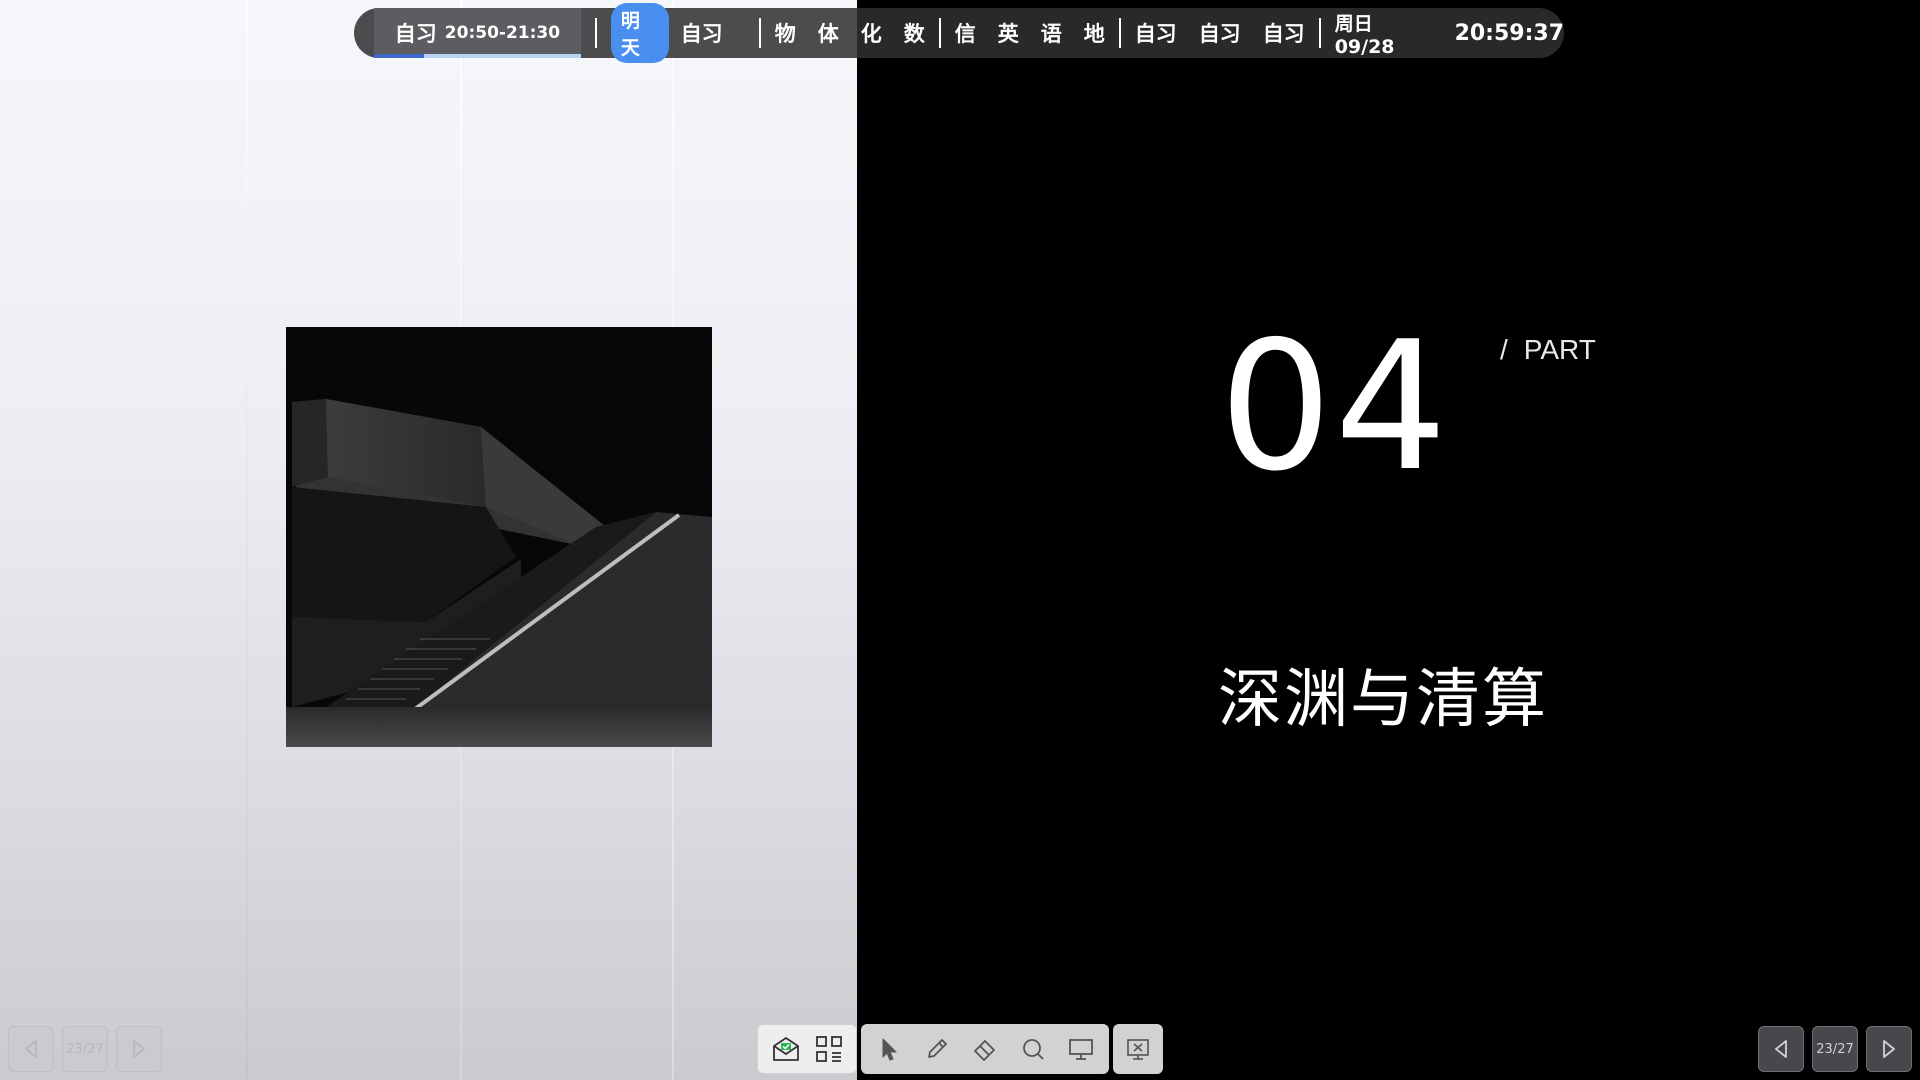 The image size is (1920, 1080). Describe the element at coordinates (1364, 35) in the screenshot. I see `date-label: 周日 09/28` at that location.